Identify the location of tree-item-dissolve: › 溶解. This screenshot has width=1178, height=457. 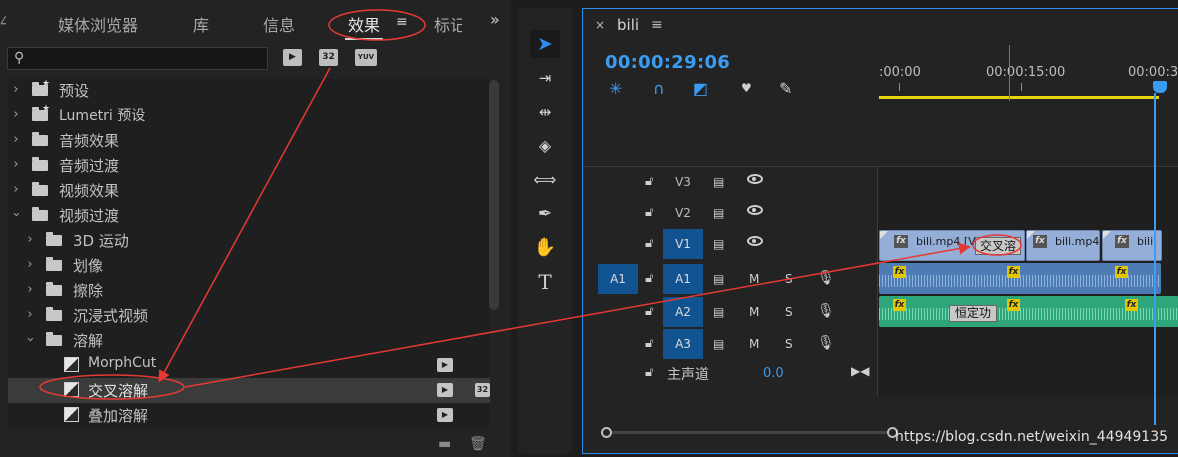
(249, 340).